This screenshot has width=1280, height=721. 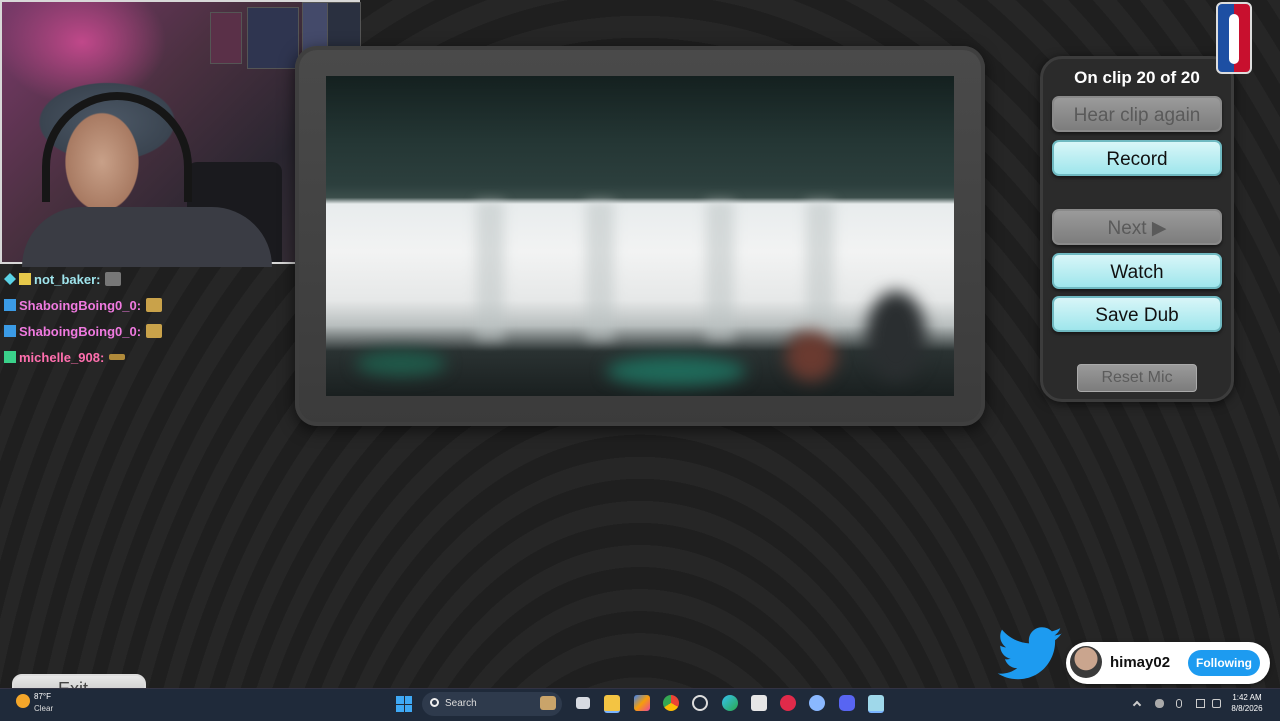 What do you see at coordinates (1137, 77) in the screenshot?
I see `clip-counter: On clip 20 of 20` at bounding box center [1137, 77].